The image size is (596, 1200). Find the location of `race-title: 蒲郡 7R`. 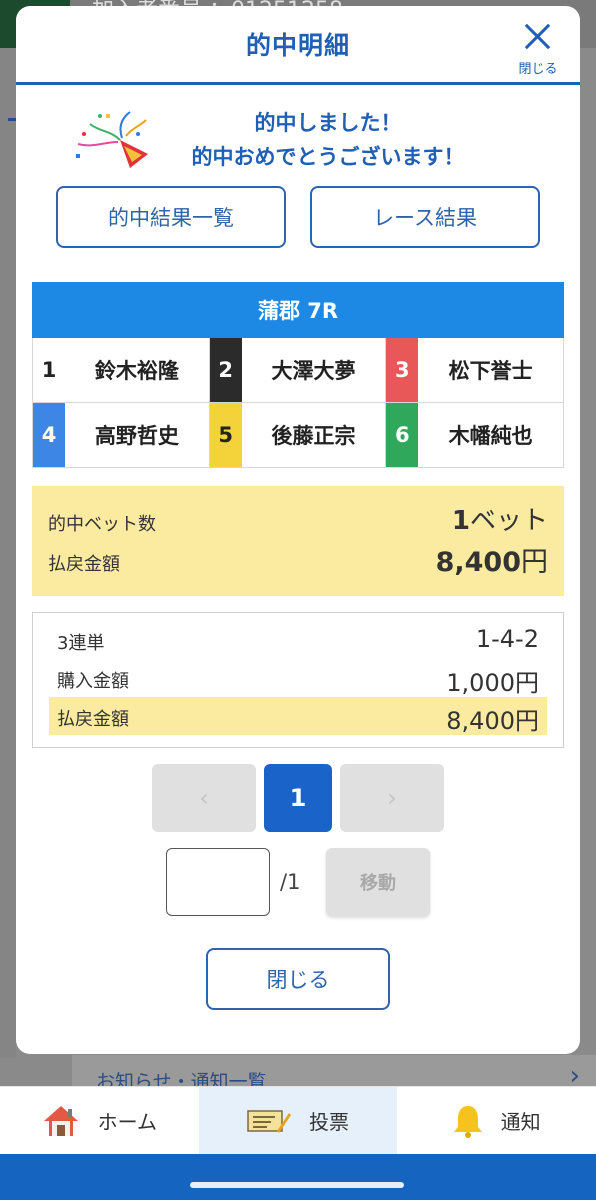

race-title: 蒲郡 7R is located at coordinates (298, 310).